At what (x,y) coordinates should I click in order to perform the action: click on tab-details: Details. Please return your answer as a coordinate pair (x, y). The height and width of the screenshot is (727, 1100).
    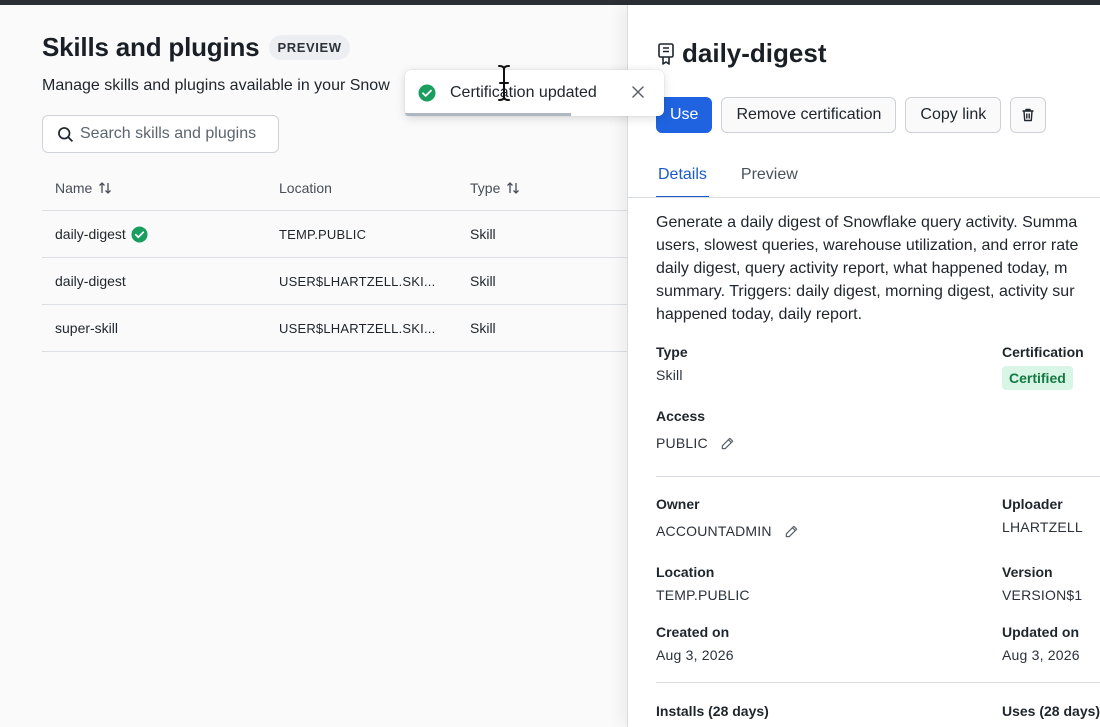
    Looking at the image, I should click on (682, 177).